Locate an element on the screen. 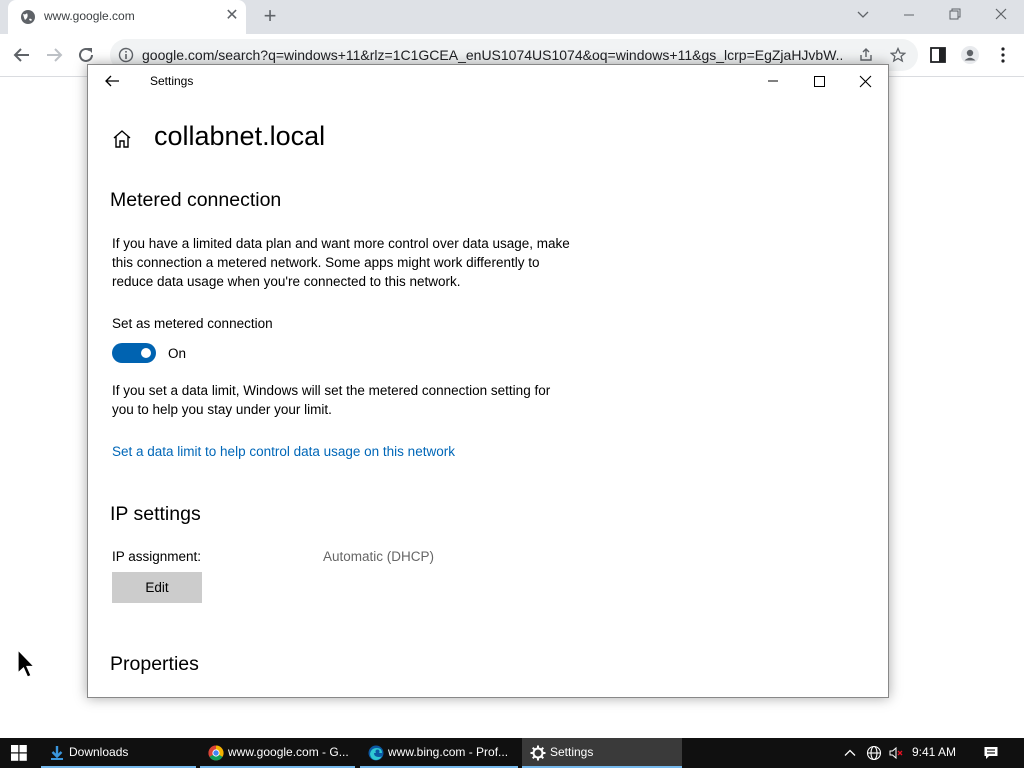 The height and width of the screenshot is (768, 1024). home-icon is located at coordinates (122, 139).